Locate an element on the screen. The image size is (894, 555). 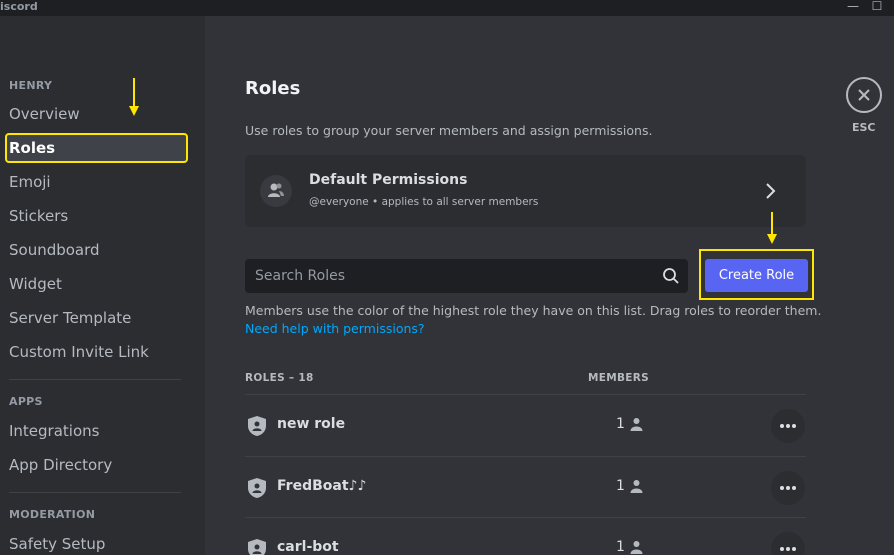
esc-label: ESC is located at coordinates (864, 127).